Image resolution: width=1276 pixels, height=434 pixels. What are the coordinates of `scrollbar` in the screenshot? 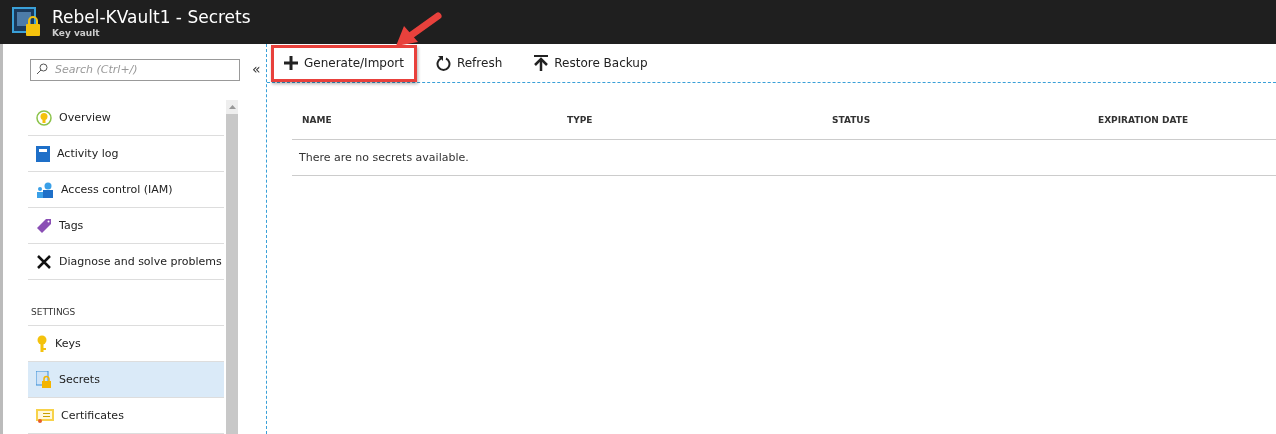 It's located at (232, 267).